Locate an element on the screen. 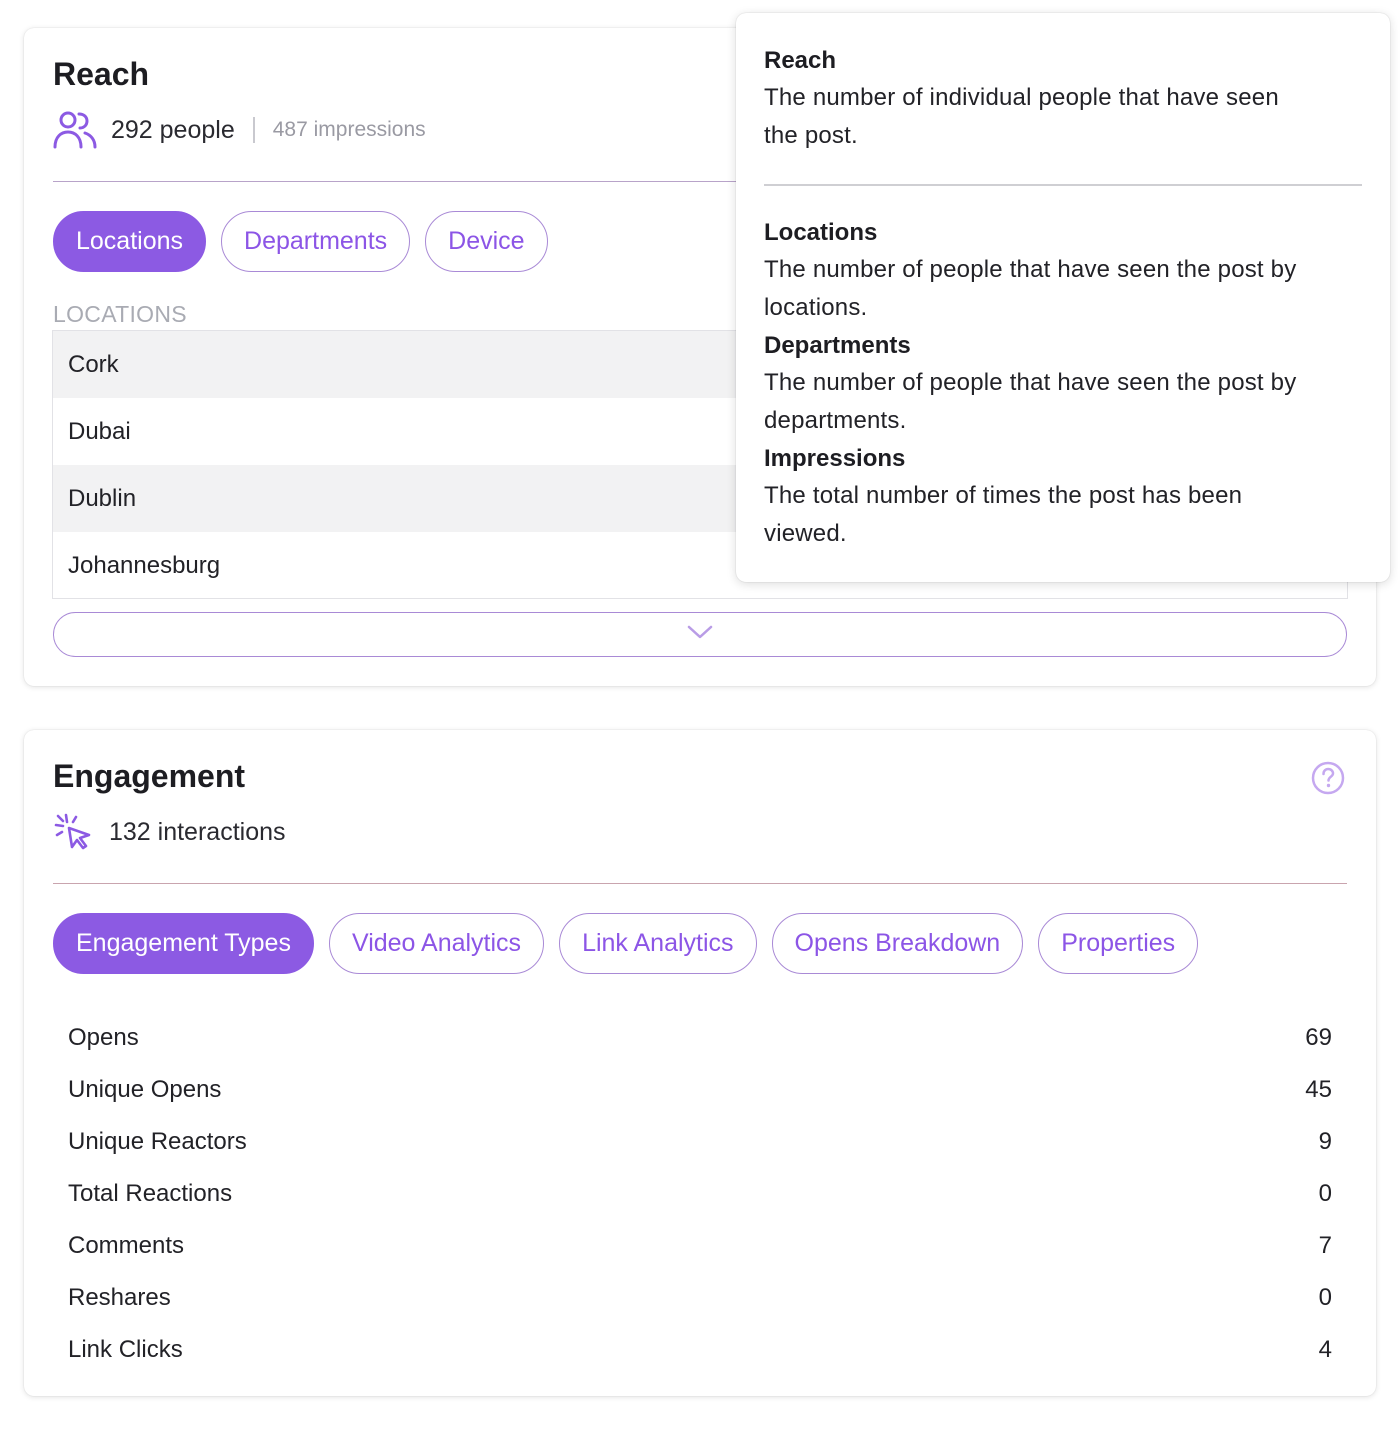 This screenshot has width=1398, height=1430. tooltip-divider is located at coordinates (1063, 185).